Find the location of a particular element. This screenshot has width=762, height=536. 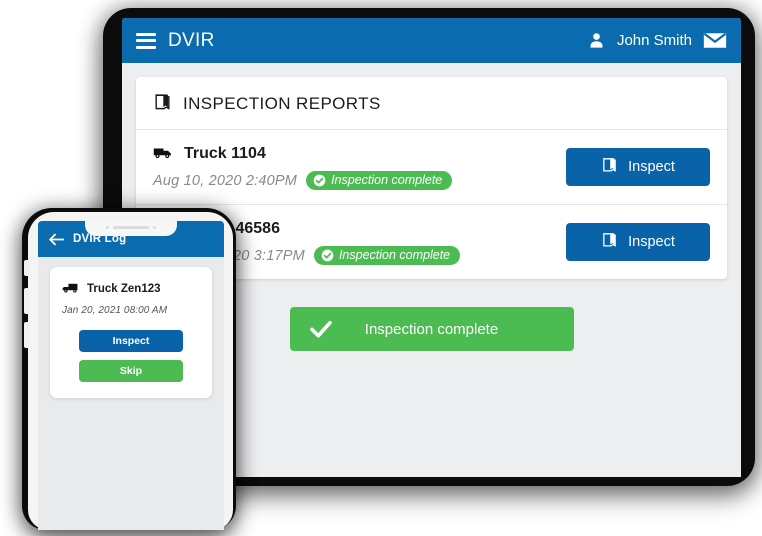

row-title: Truck 1104 is located at coordinates (359, 154).